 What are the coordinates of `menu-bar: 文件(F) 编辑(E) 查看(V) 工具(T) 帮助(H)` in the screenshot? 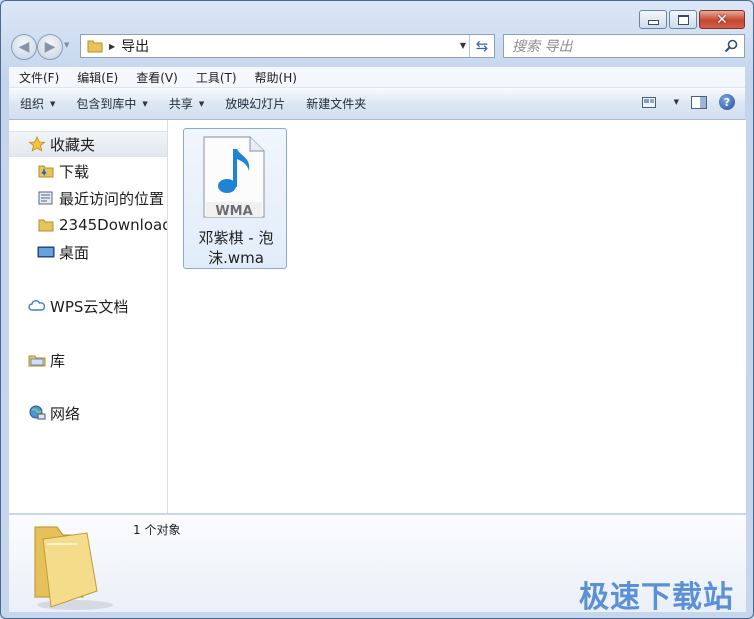 It's located at (377, 77).